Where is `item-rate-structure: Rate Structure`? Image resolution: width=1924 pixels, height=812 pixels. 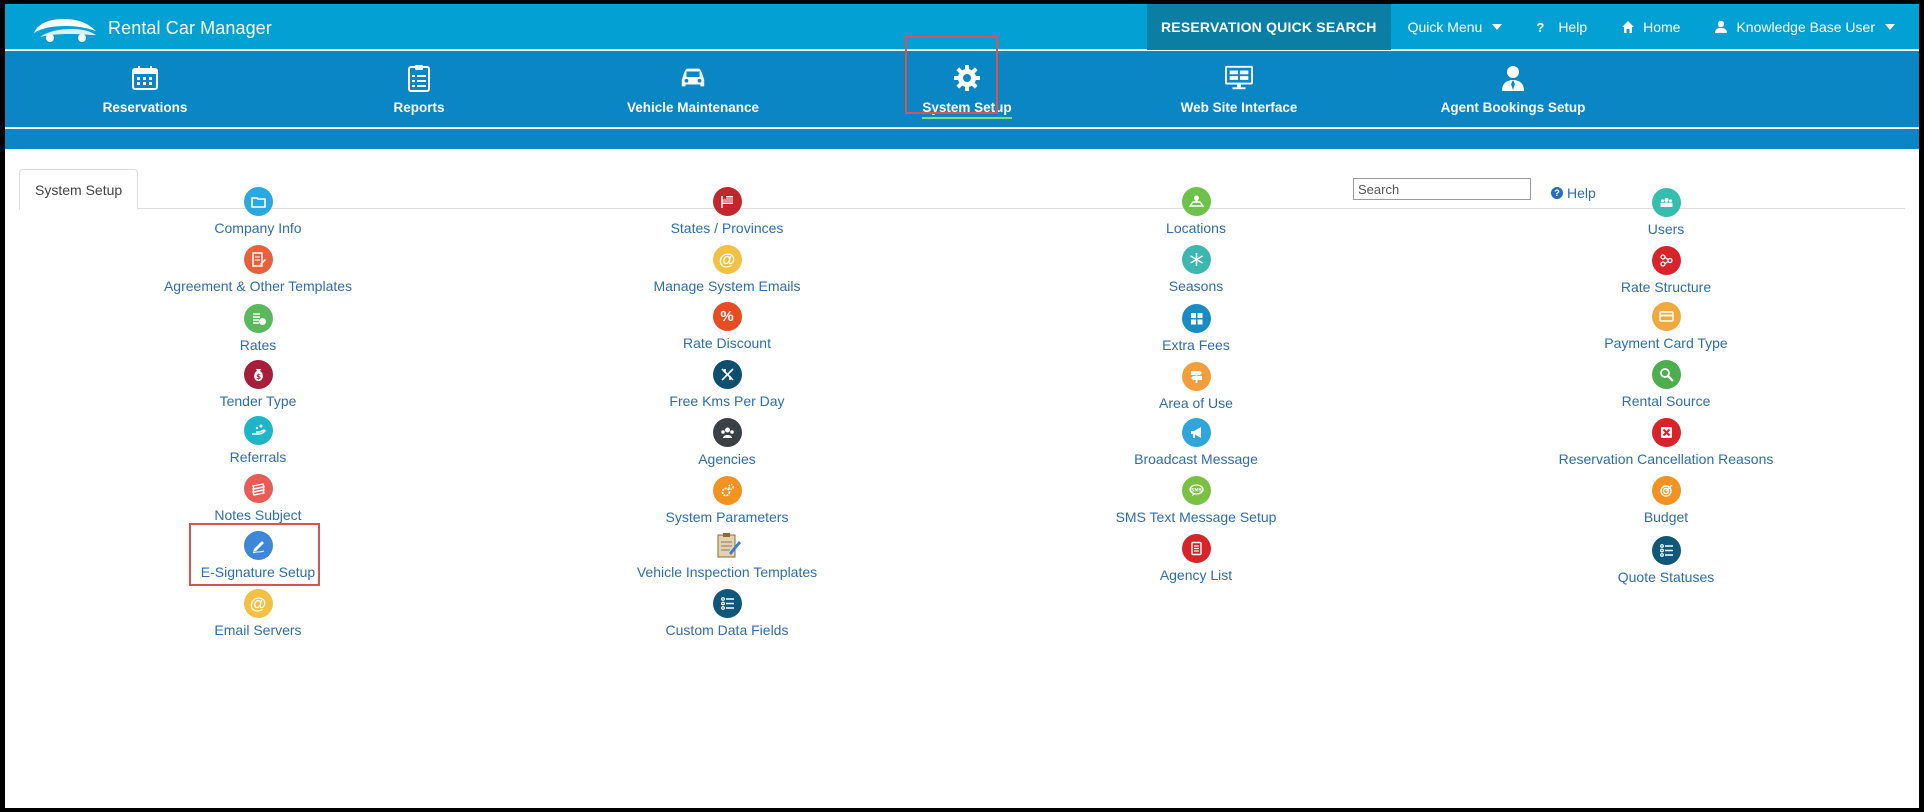 item-rate-structure: Rate Structure is located at coordinates (1666, 270).